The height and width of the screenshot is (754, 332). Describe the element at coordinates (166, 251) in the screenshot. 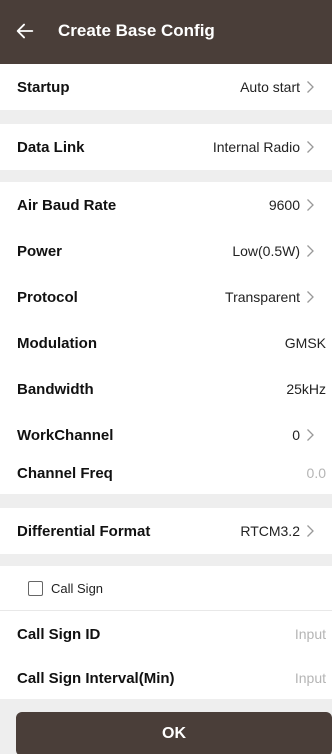

I see `power-row: Power Low(0.5W)` at that location.